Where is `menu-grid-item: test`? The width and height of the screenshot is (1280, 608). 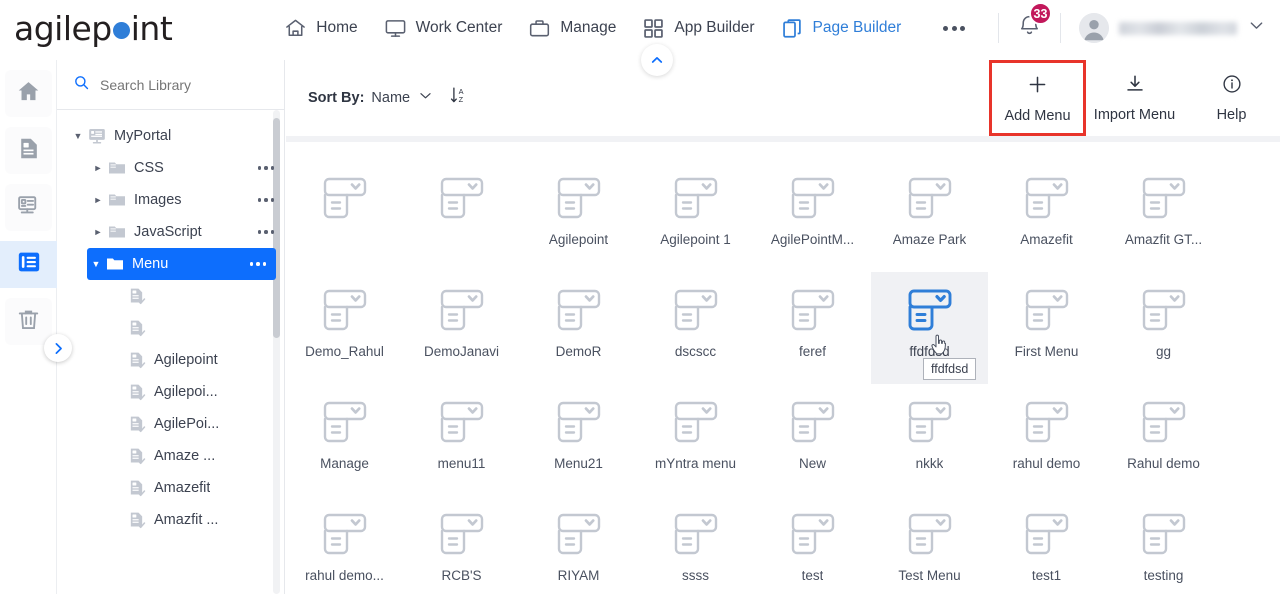 menu-grid-item: test is located at coordinates (812, 552).